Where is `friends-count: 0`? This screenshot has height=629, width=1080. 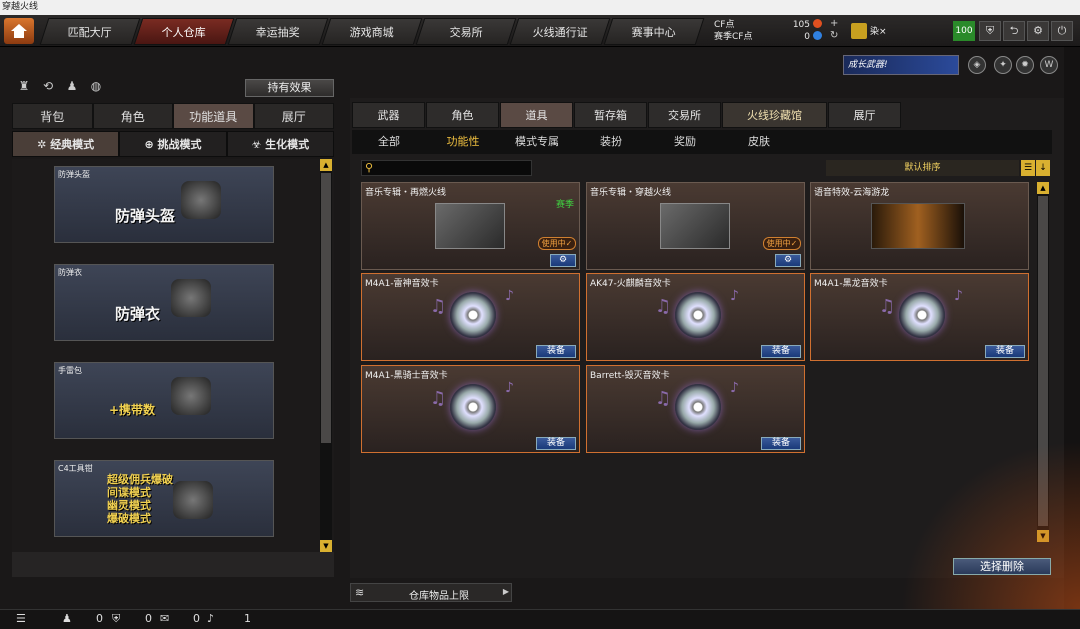
friends-count: 0 is located at coordinates (99, 618).